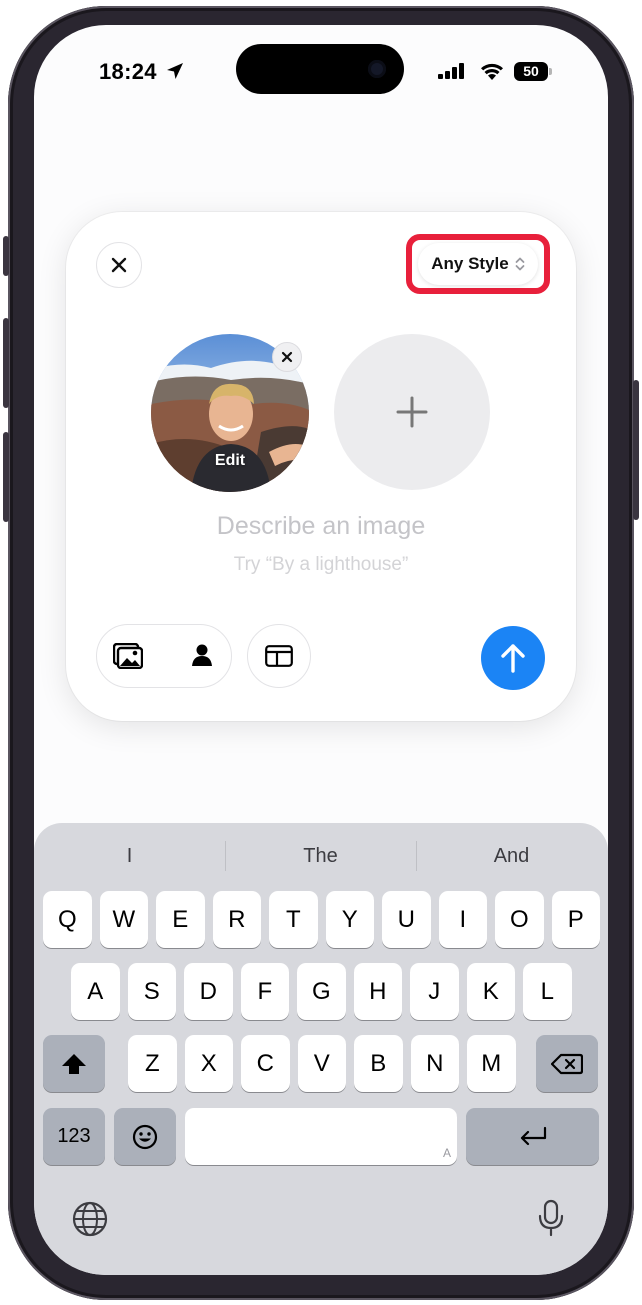 The width and height of the screenshot is (642, 1305). I want to click on style-picker-button: Any Style, so click(478, 264).